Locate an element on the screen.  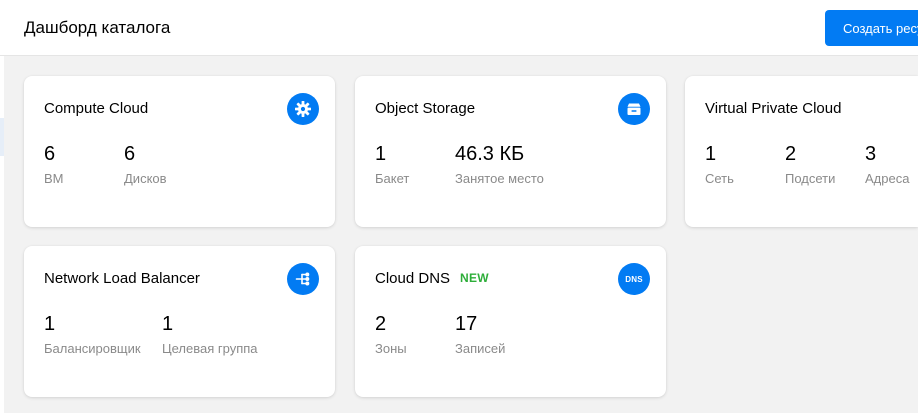
dns-icon-text: DNS is located at coordinates (634, 279).